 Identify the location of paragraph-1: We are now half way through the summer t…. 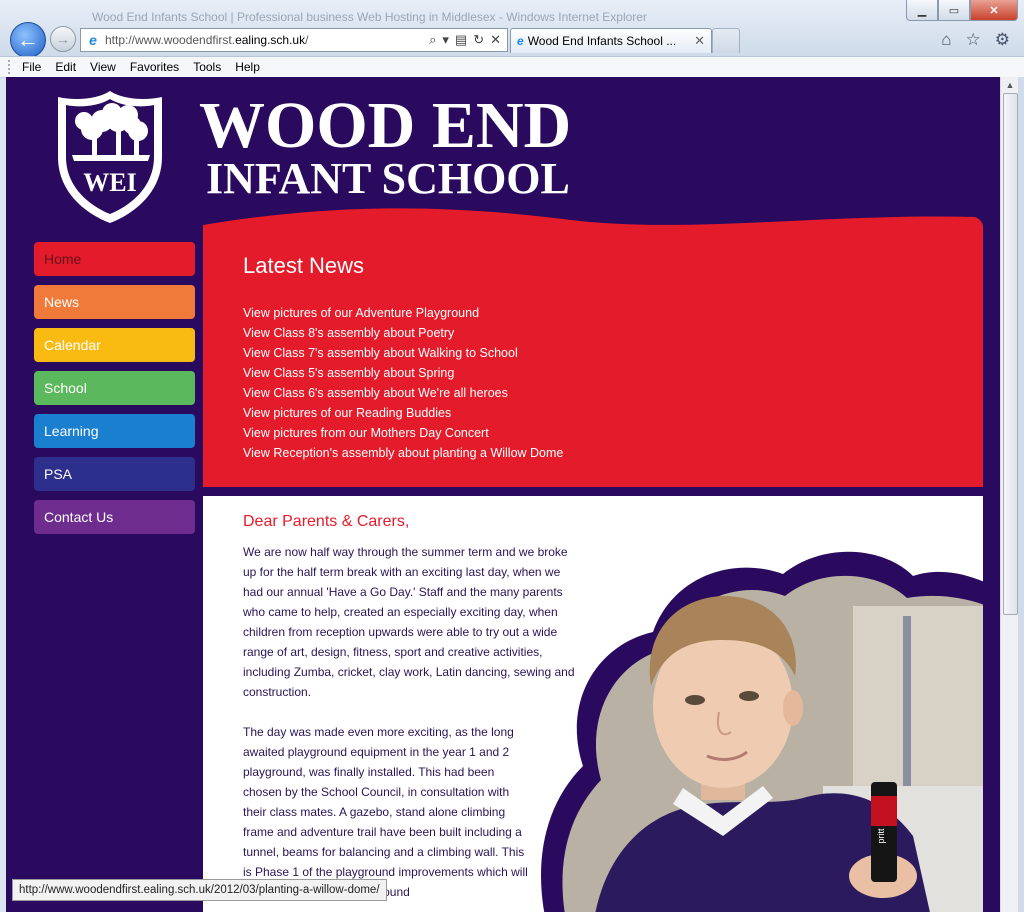
(409, 622).